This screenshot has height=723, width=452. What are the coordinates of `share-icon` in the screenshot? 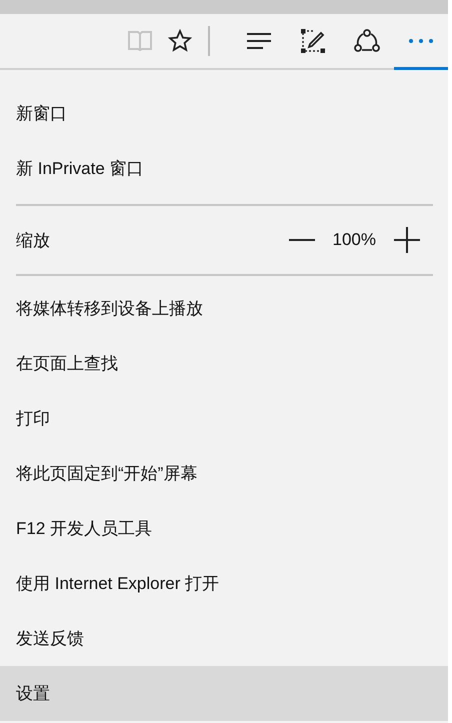 It's located at (367, 40).